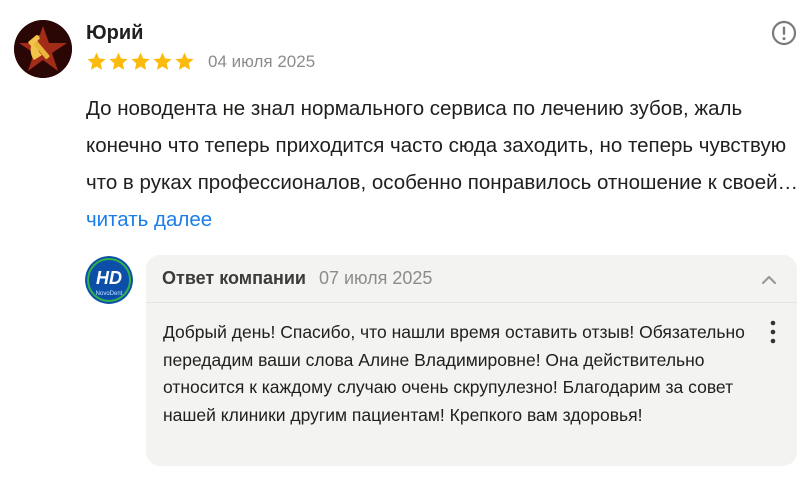 The height and width of the screenshot is (478, 808). I want to click on company-logo: HD NovoDent, so click(109, 280).